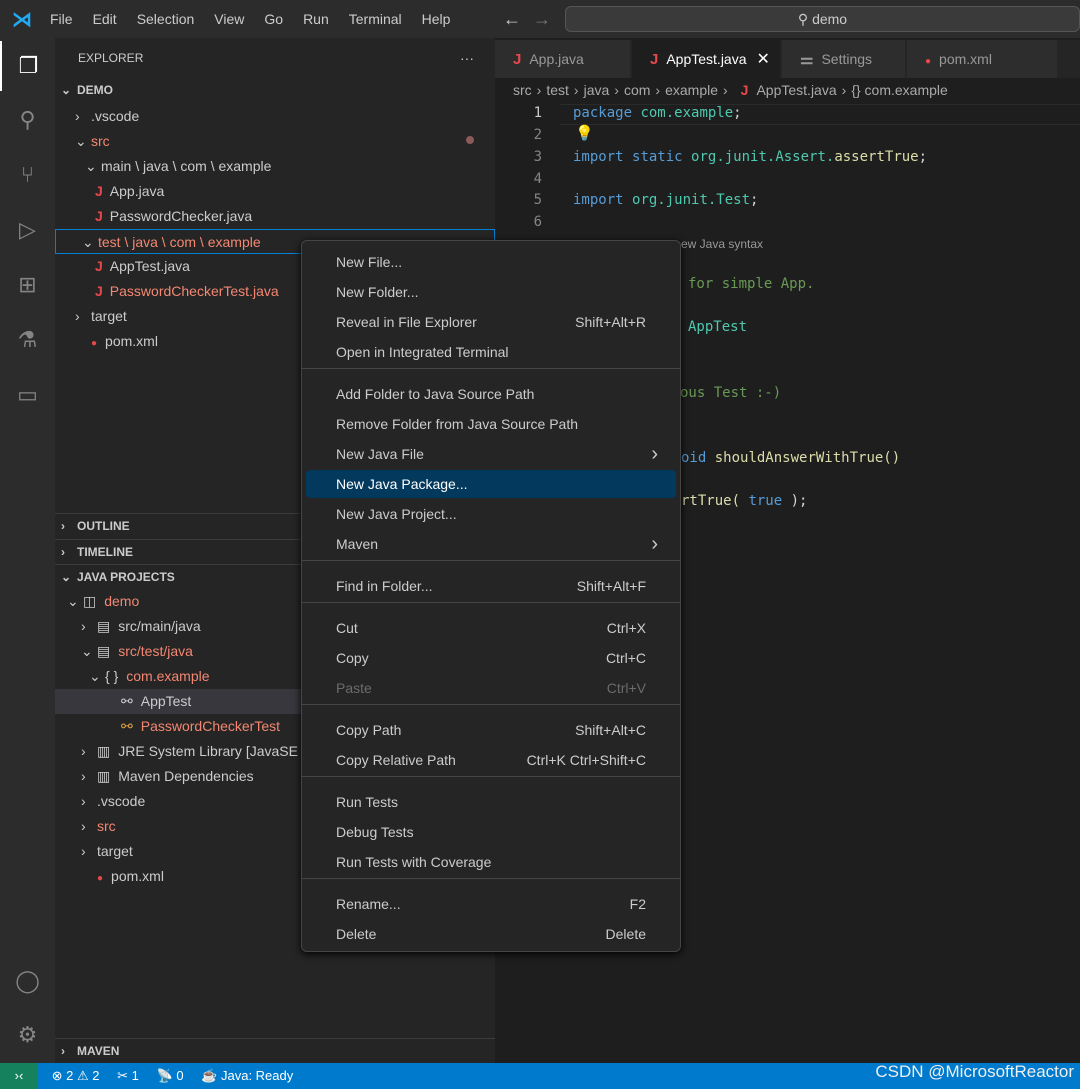 Image resolution: width=1080 pixels, height=1089 pixels. I want to click on search-icon: ⚲, so click(27, 120).